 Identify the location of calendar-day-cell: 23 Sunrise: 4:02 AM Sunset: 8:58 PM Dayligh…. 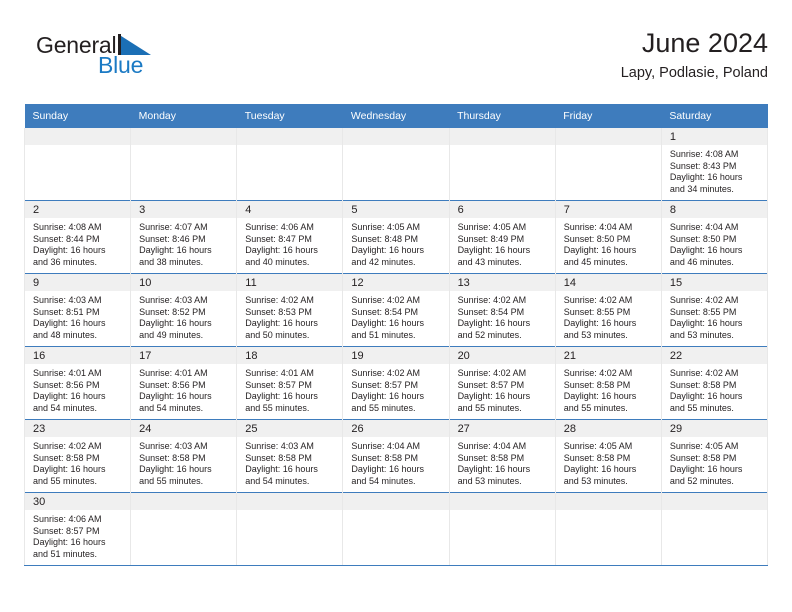
(77, 456).